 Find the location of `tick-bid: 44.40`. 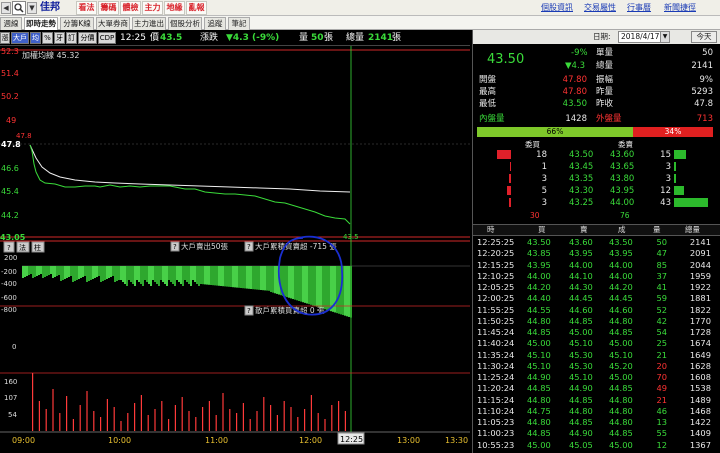

tick-bid: 44.40 is located at coordinates (539, 298).